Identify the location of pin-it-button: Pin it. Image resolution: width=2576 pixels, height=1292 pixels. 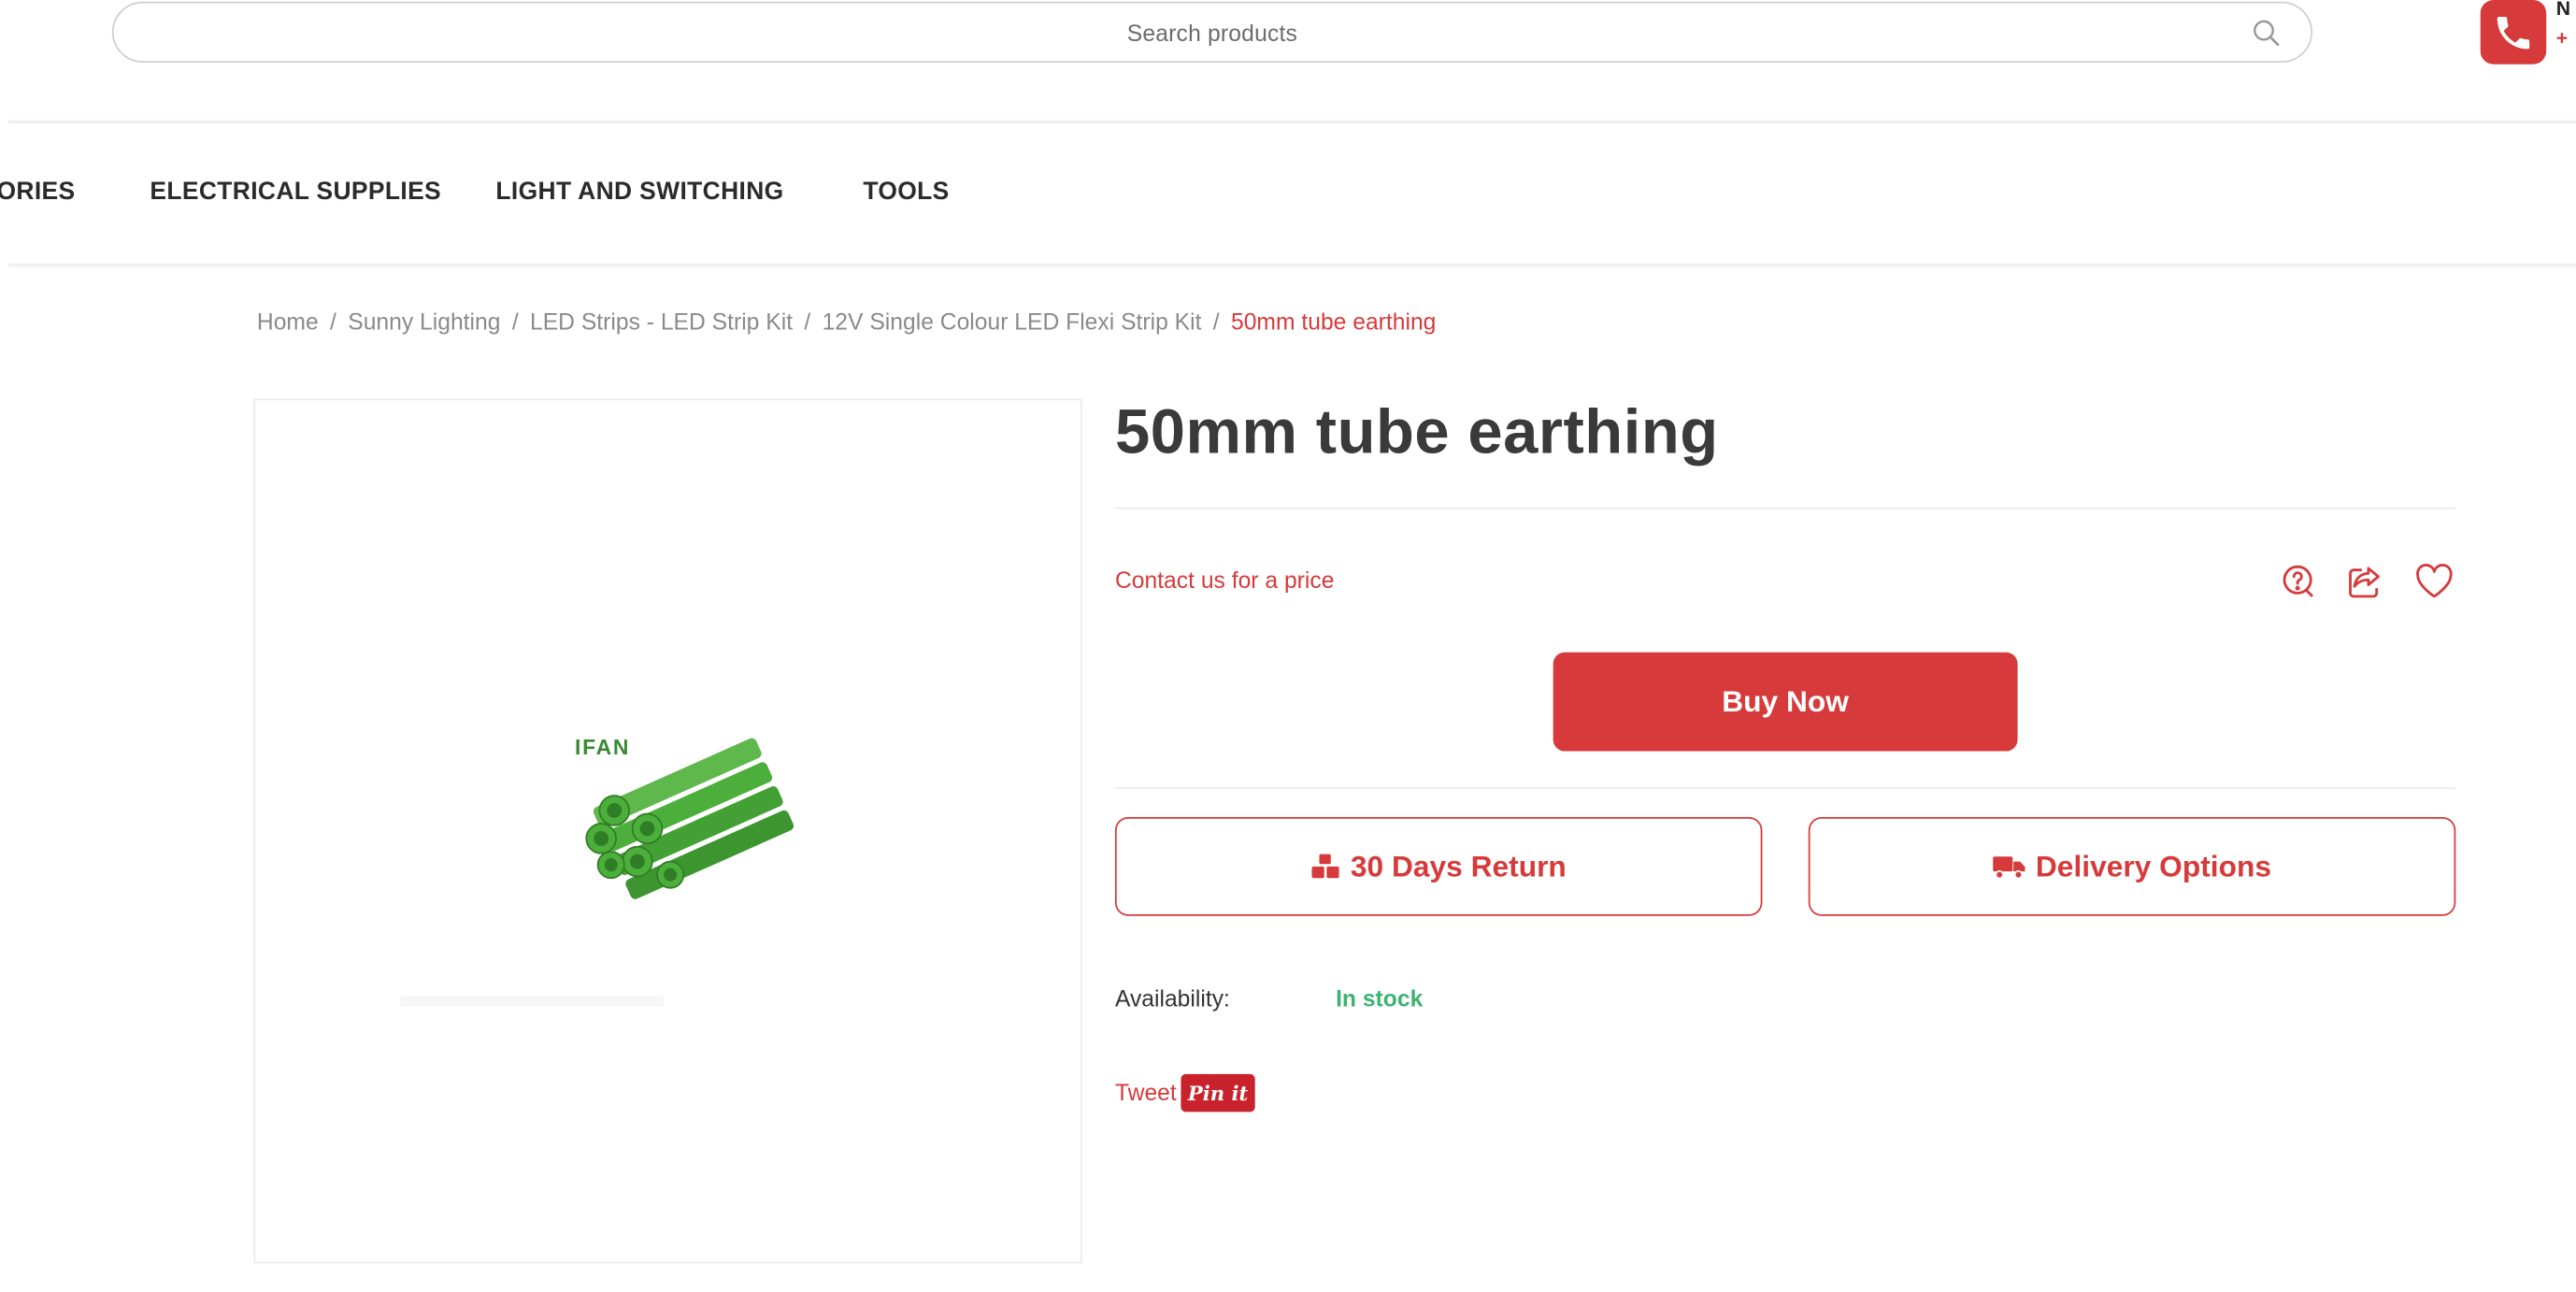
(1218, 1093).